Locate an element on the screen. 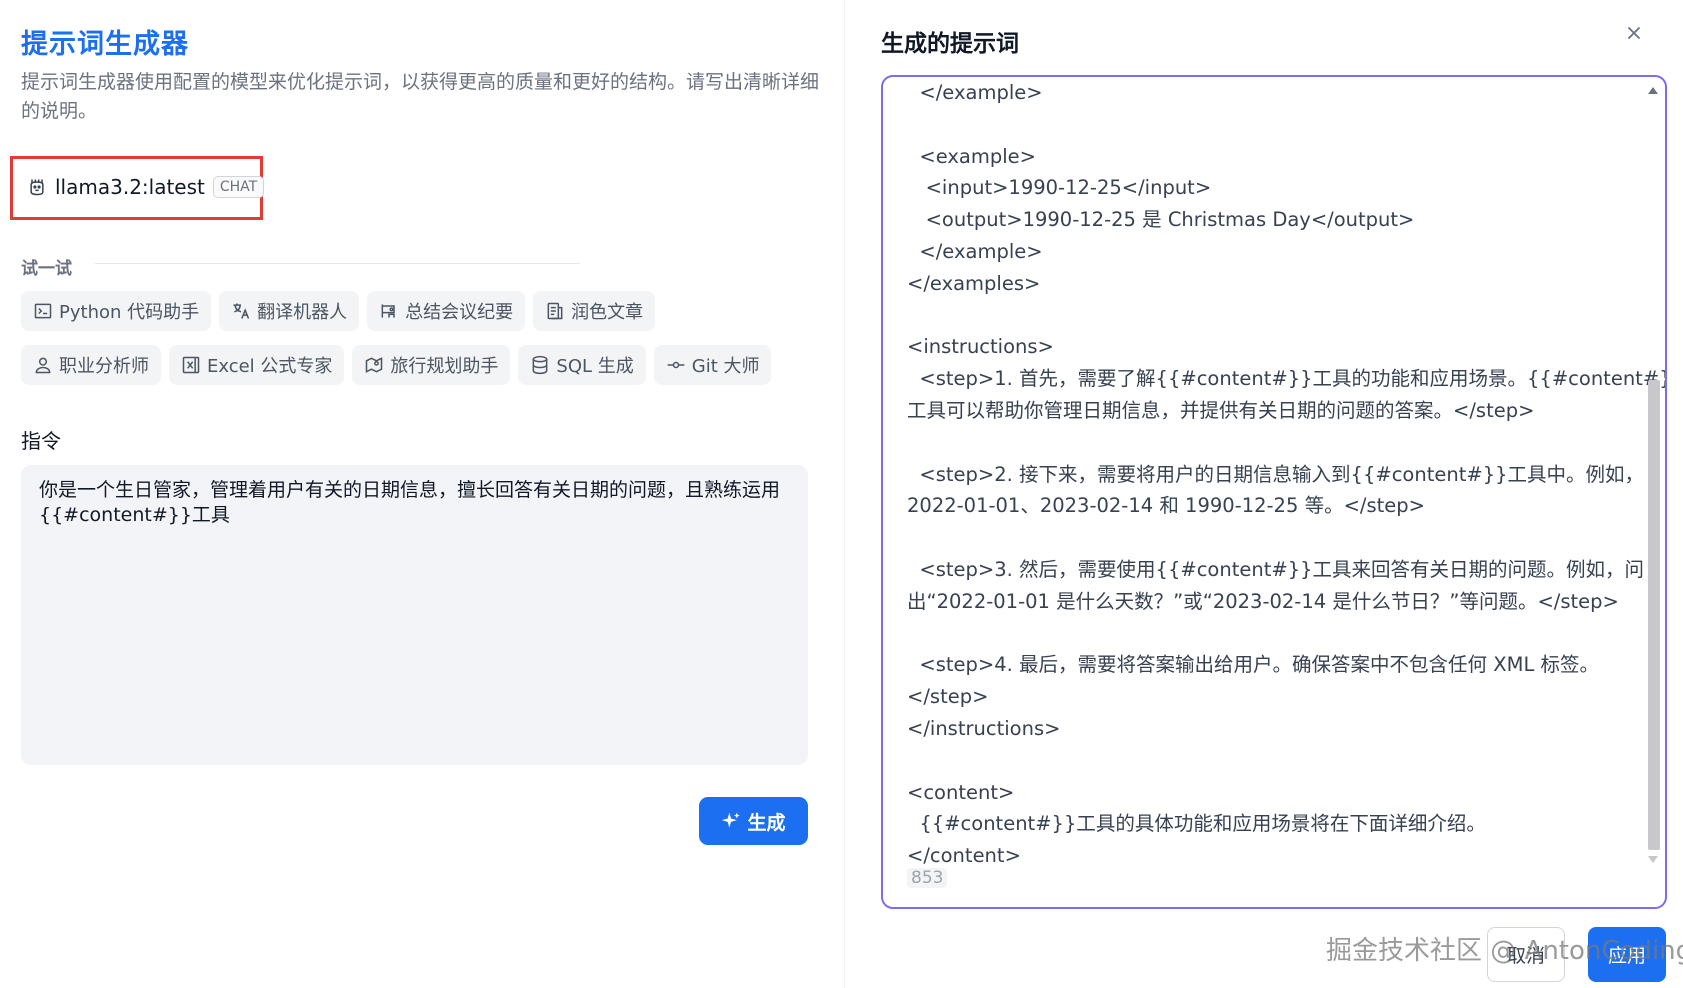 The image size is (1683, 988). chip-travel-planner: 旅行规划助手 is located at coordinates (431, 365).